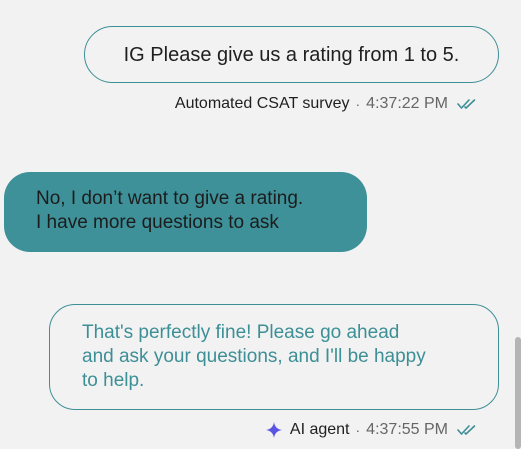  I want to click on message-meta: AI agent · 4:37:55 PM, so click(371, 430).